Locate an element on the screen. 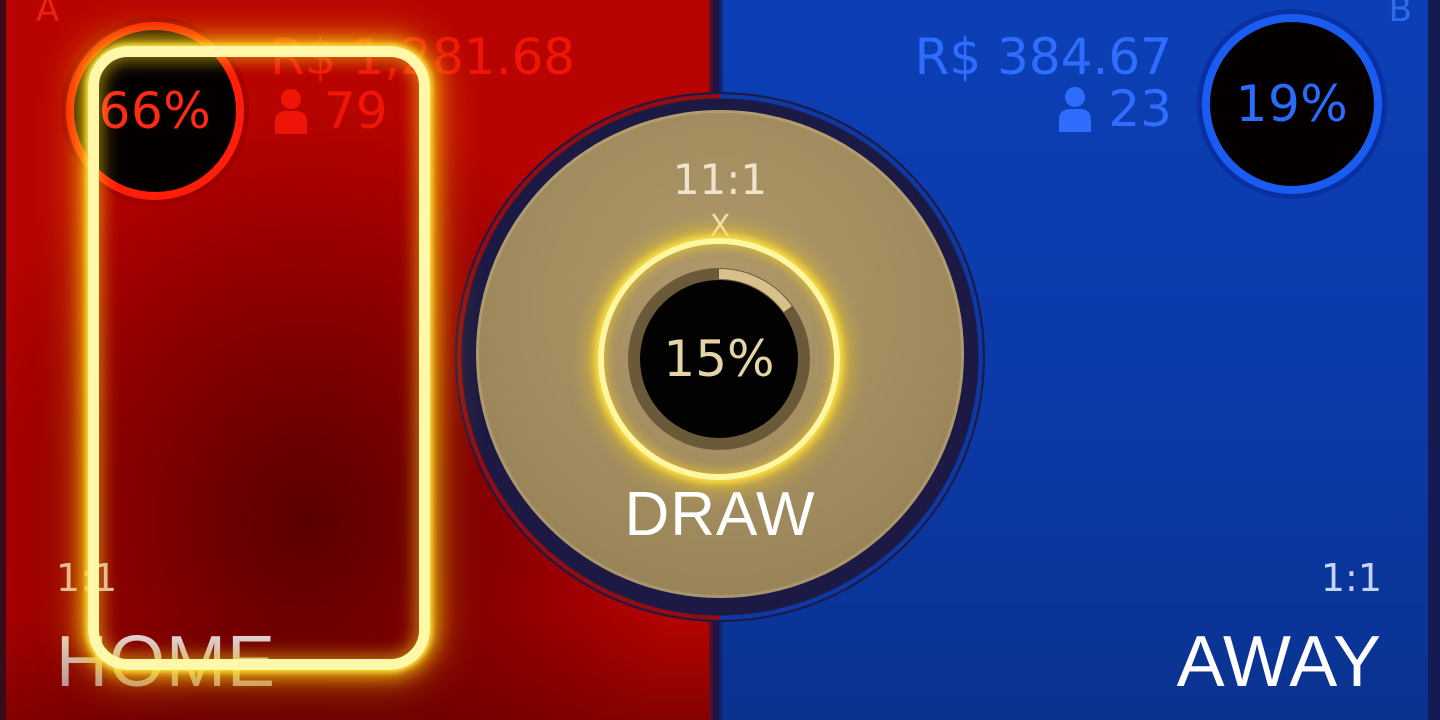 The width and height of the screenshot is (1440, 720). away-player-count-value: 23 is located at coordinates (1140, 109).